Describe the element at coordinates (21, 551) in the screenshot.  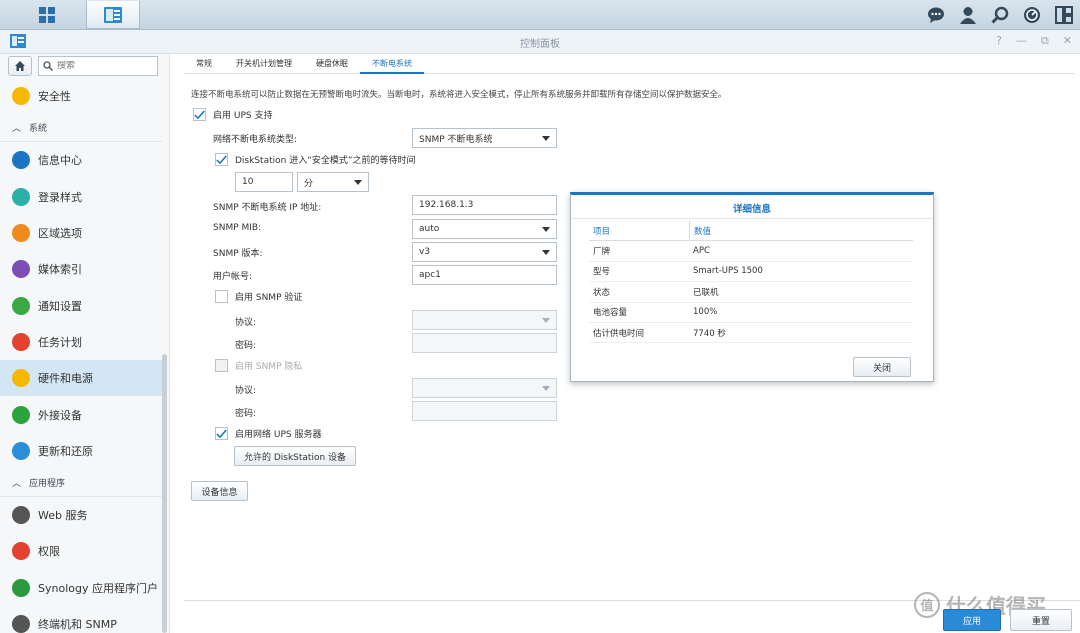
I see `privileges-icon` at that location.